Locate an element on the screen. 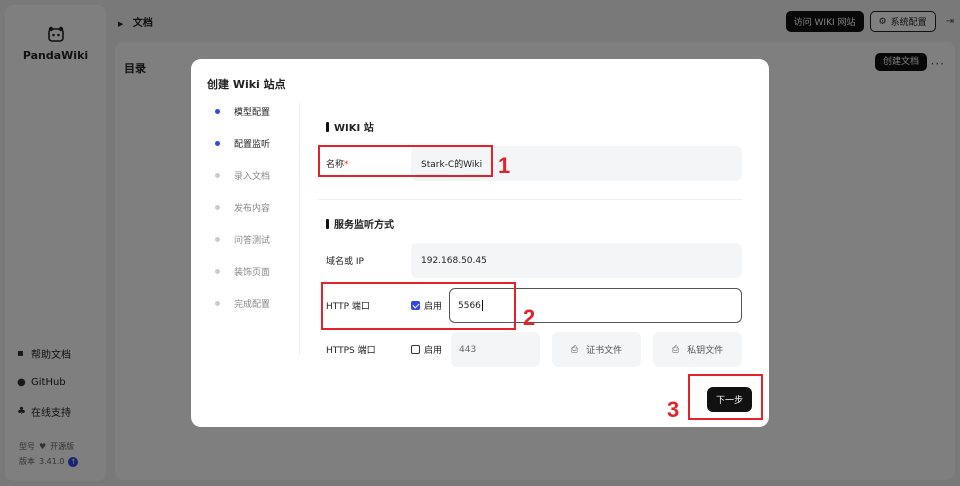  section-title-text: WIKI 站 is located at coordinates (354, 128).